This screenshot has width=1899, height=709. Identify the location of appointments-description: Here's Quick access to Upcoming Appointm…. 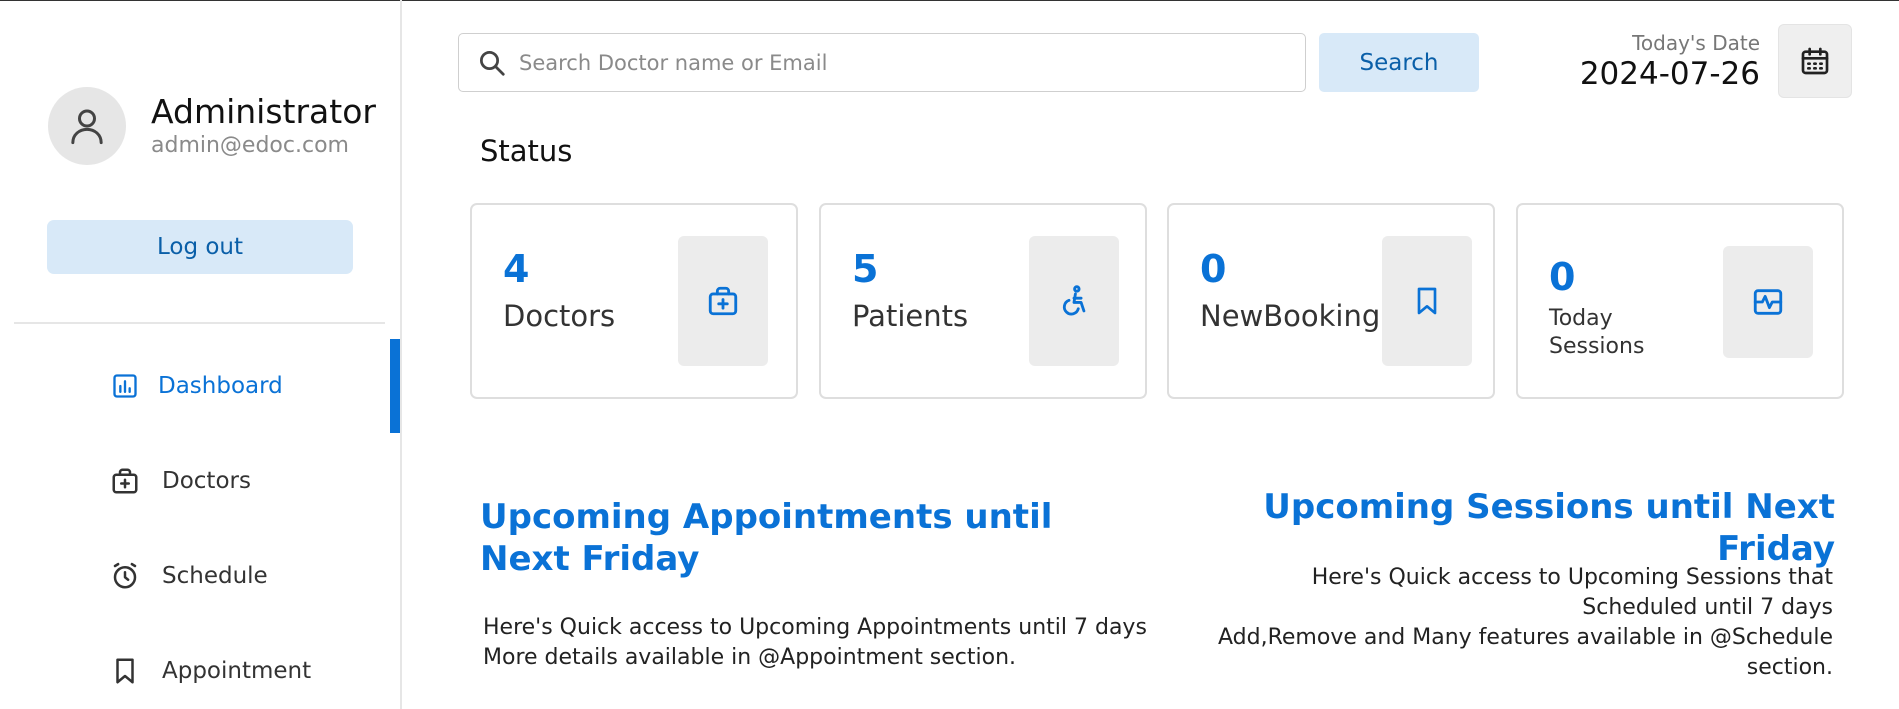
(823, 643).